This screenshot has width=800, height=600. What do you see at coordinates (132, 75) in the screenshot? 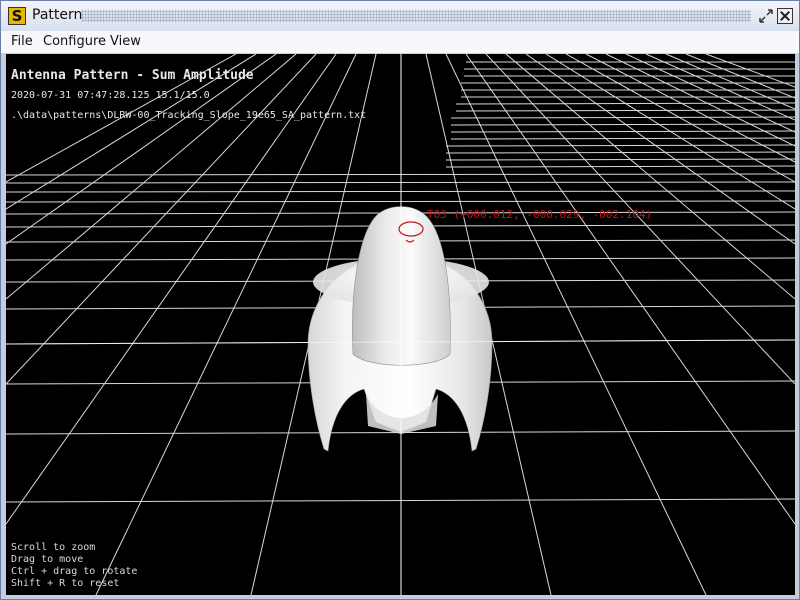
I see `pattern-title: Antenna Pattern - Sum Amplitude` at bounding box center [132, 75].